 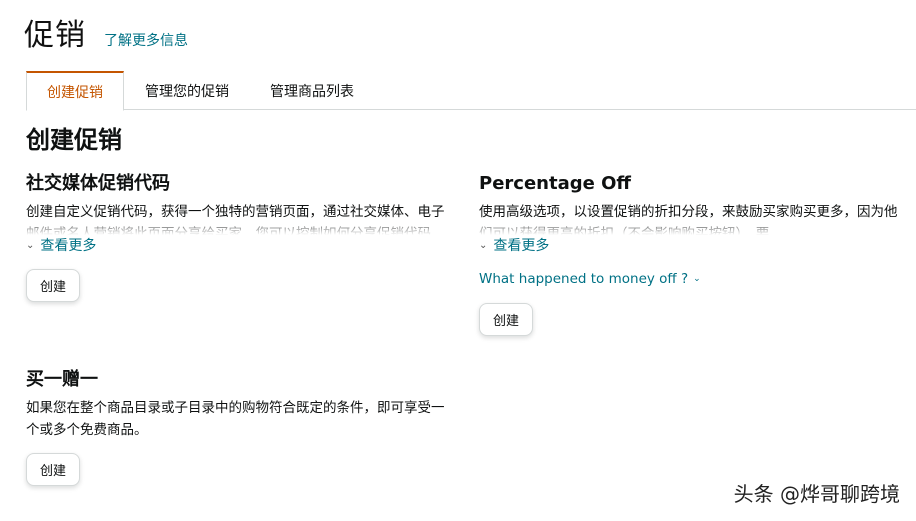 I want to click on card-title: 买一赠一, so click(x=62, y=379).